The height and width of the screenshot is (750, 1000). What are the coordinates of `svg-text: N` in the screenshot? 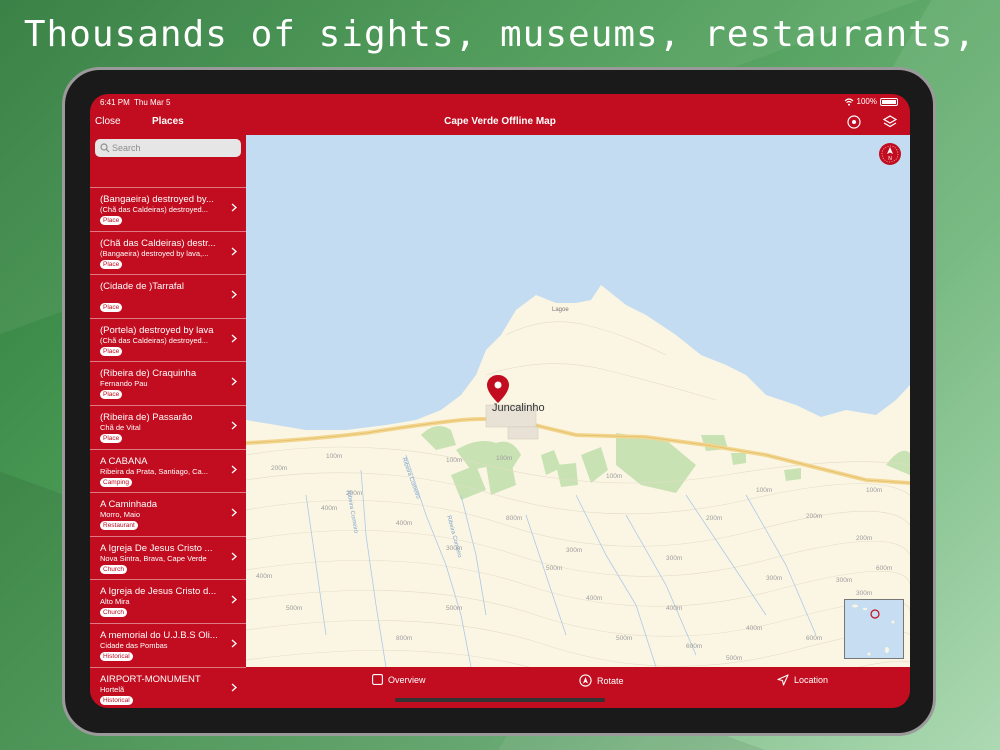 It's located at (890, 159).